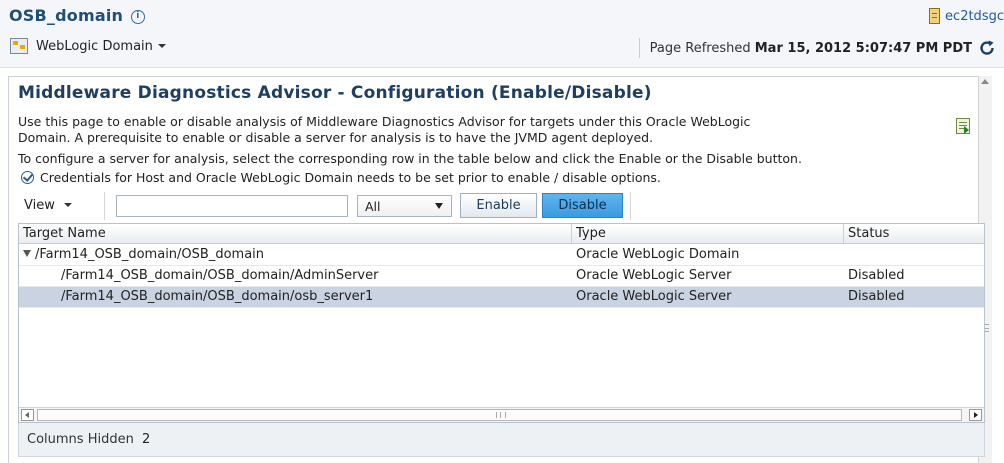  What do you see at coordinates (708, 234) in the screenshot?
I see `column-header-type: Type` at bounding box center [708, 234].